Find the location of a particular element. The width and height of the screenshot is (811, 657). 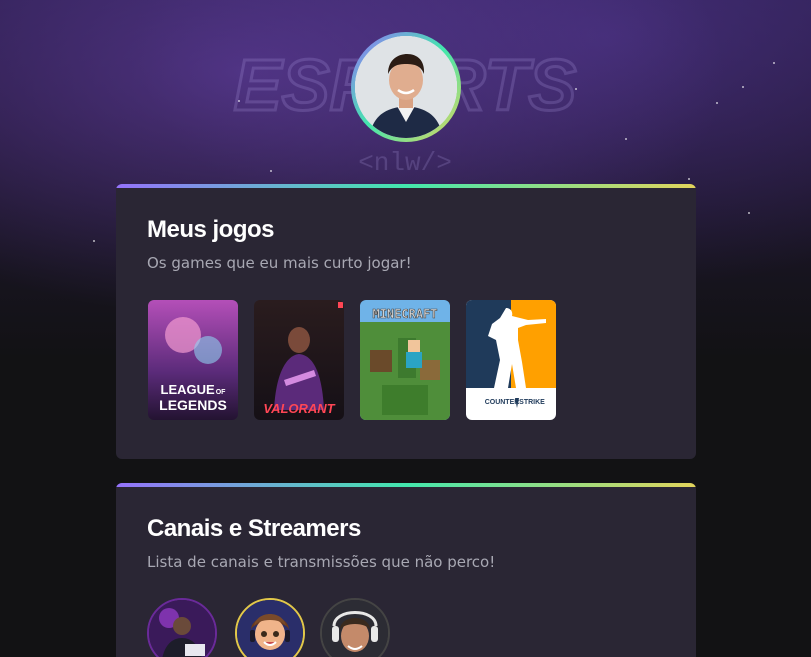

logo-watermark-tag: <nlw/> is located at coordinates (405, 163).